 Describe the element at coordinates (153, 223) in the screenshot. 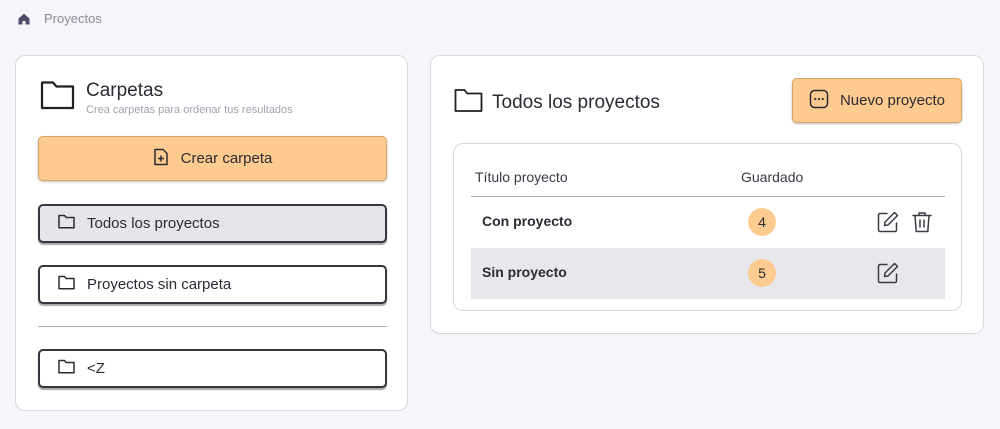

I see `folder-item-label: Todos los proyectos` at that location.